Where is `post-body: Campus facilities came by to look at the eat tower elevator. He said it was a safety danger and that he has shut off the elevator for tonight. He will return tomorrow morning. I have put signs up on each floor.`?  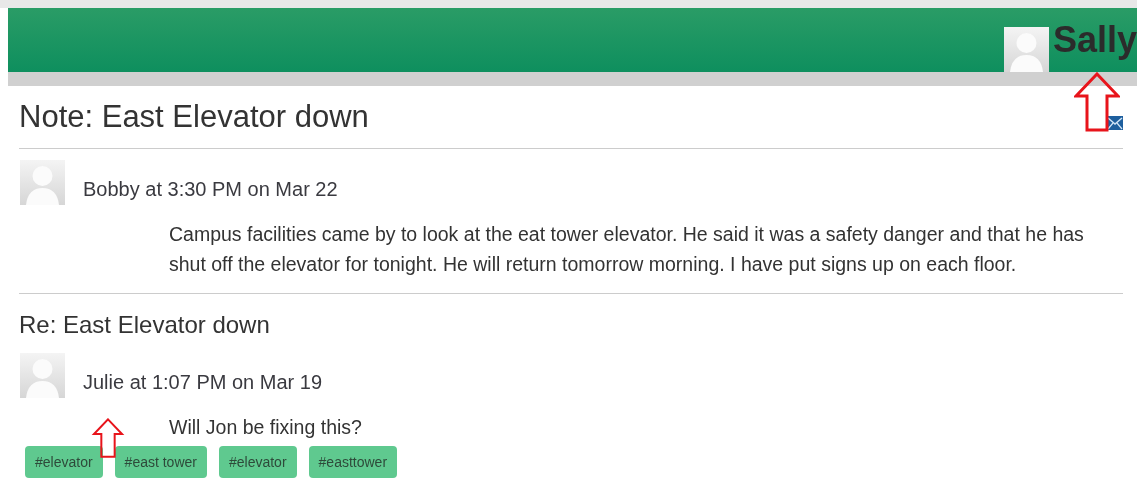 post-body: Campus facilities came by to look at the eat tower elevator. He said it was a safety danger and that he has shut off the elevator for tonight. He will return tomorrow morning. I have put signs up on each floor. is located at coordinates (627, 249).